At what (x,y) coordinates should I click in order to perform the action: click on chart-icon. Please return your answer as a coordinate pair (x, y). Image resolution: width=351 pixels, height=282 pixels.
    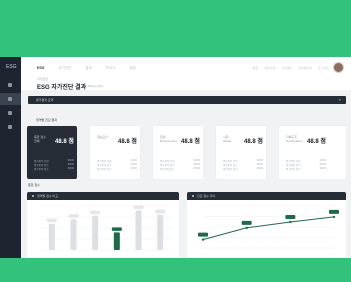
    Looking at the image, I should click on (10, 99).